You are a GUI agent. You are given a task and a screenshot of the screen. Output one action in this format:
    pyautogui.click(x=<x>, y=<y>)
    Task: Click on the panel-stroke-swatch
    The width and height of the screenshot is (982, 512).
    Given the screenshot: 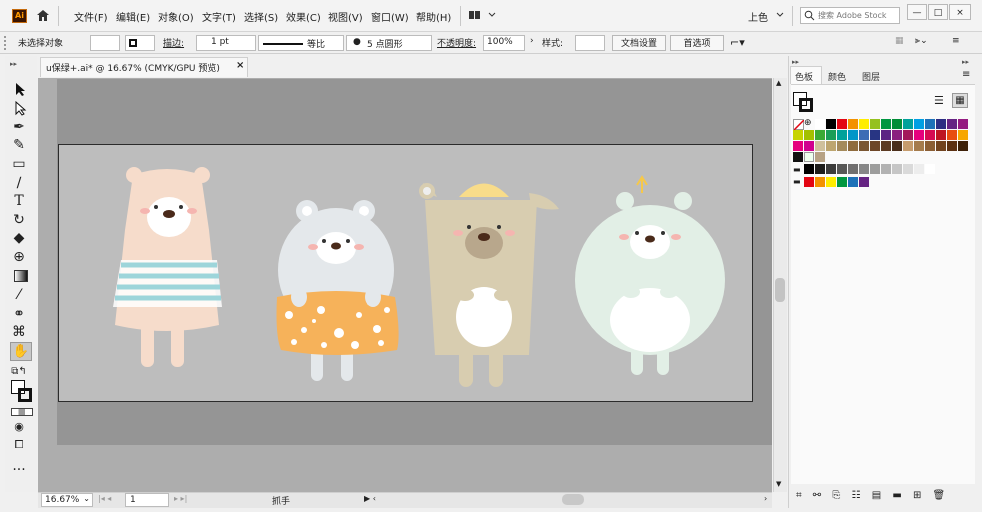 What is the action you would take?
    pyautogui.click(x=806, y=105)
    